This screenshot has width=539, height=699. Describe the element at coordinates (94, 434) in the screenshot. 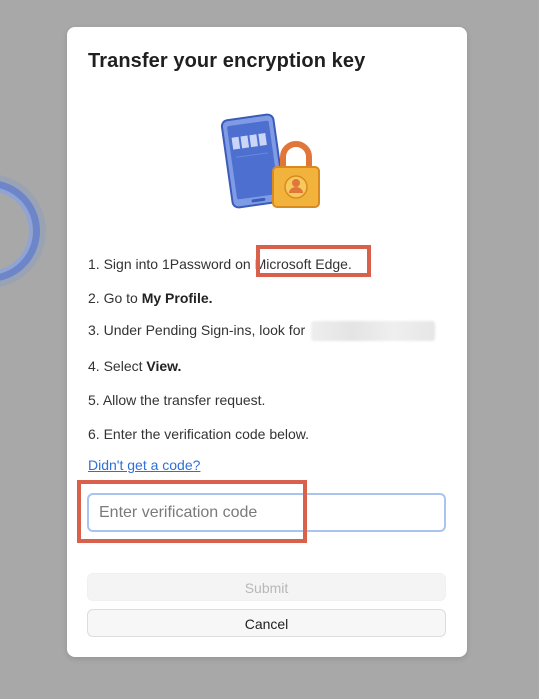

I see `step-number: 6.` at that location.